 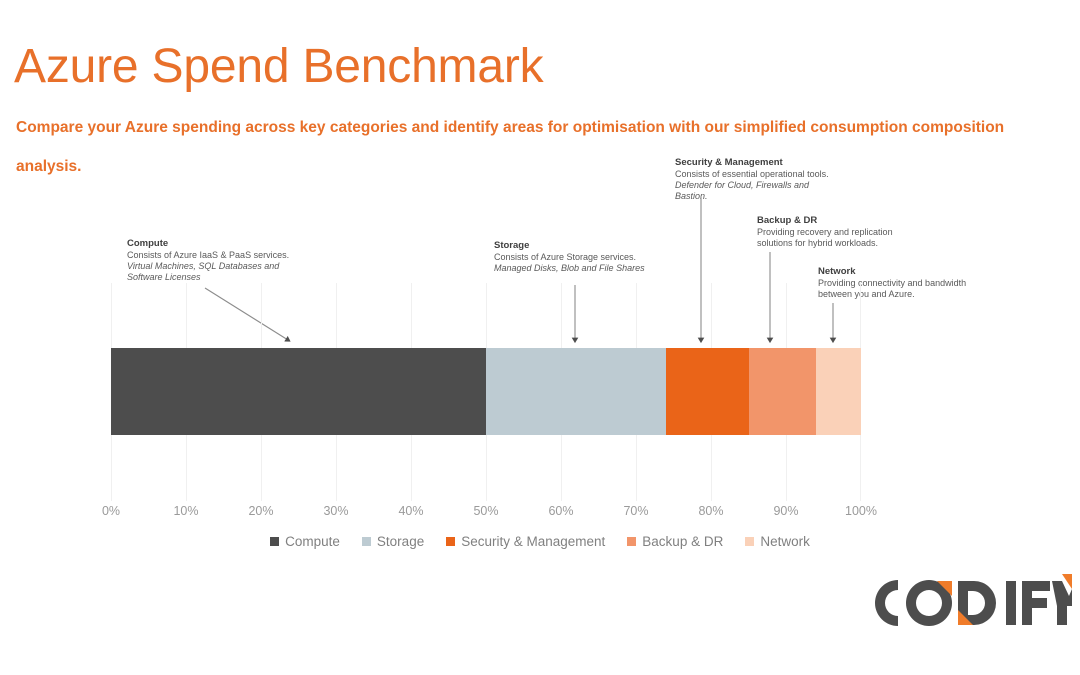 What do you see at coordinates (785, 541) in the screenshot?
I see `legend-item-label: Network` at bounding box center [785, 541].